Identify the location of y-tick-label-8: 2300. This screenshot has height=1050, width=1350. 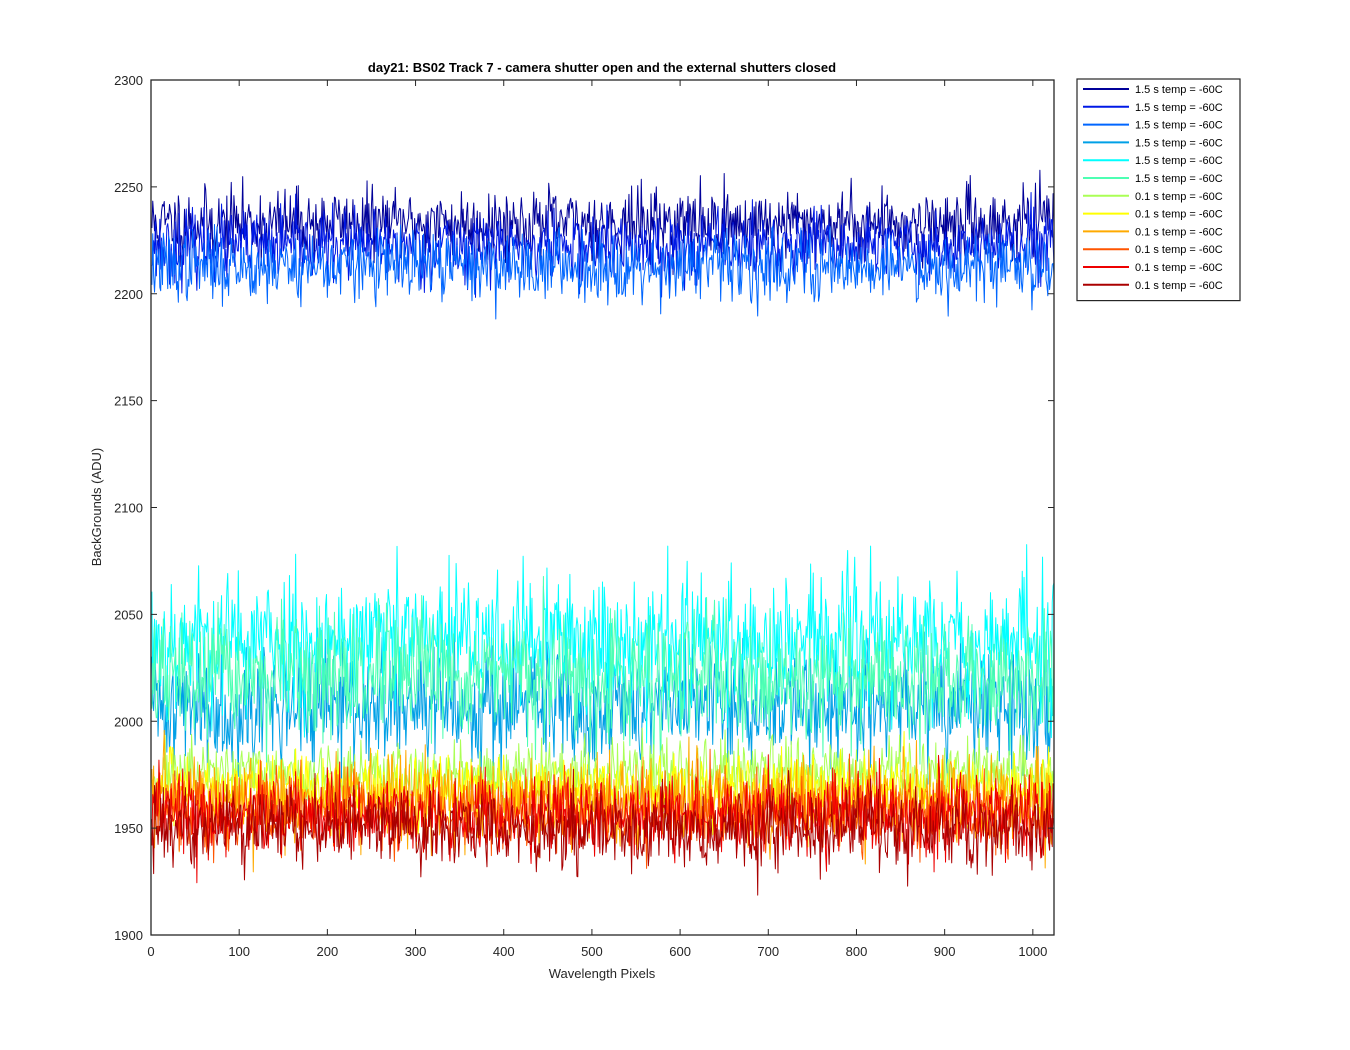
(128, 80).